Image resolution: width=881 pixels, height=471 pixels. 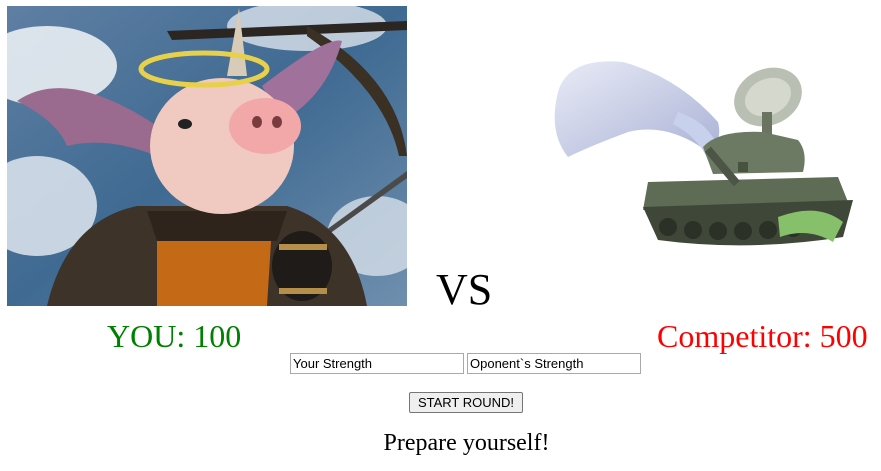 What do you see at coordinates (554, 363) in the screenshot?
I see `opponent-strength-input` at bounding box center [554, 363].